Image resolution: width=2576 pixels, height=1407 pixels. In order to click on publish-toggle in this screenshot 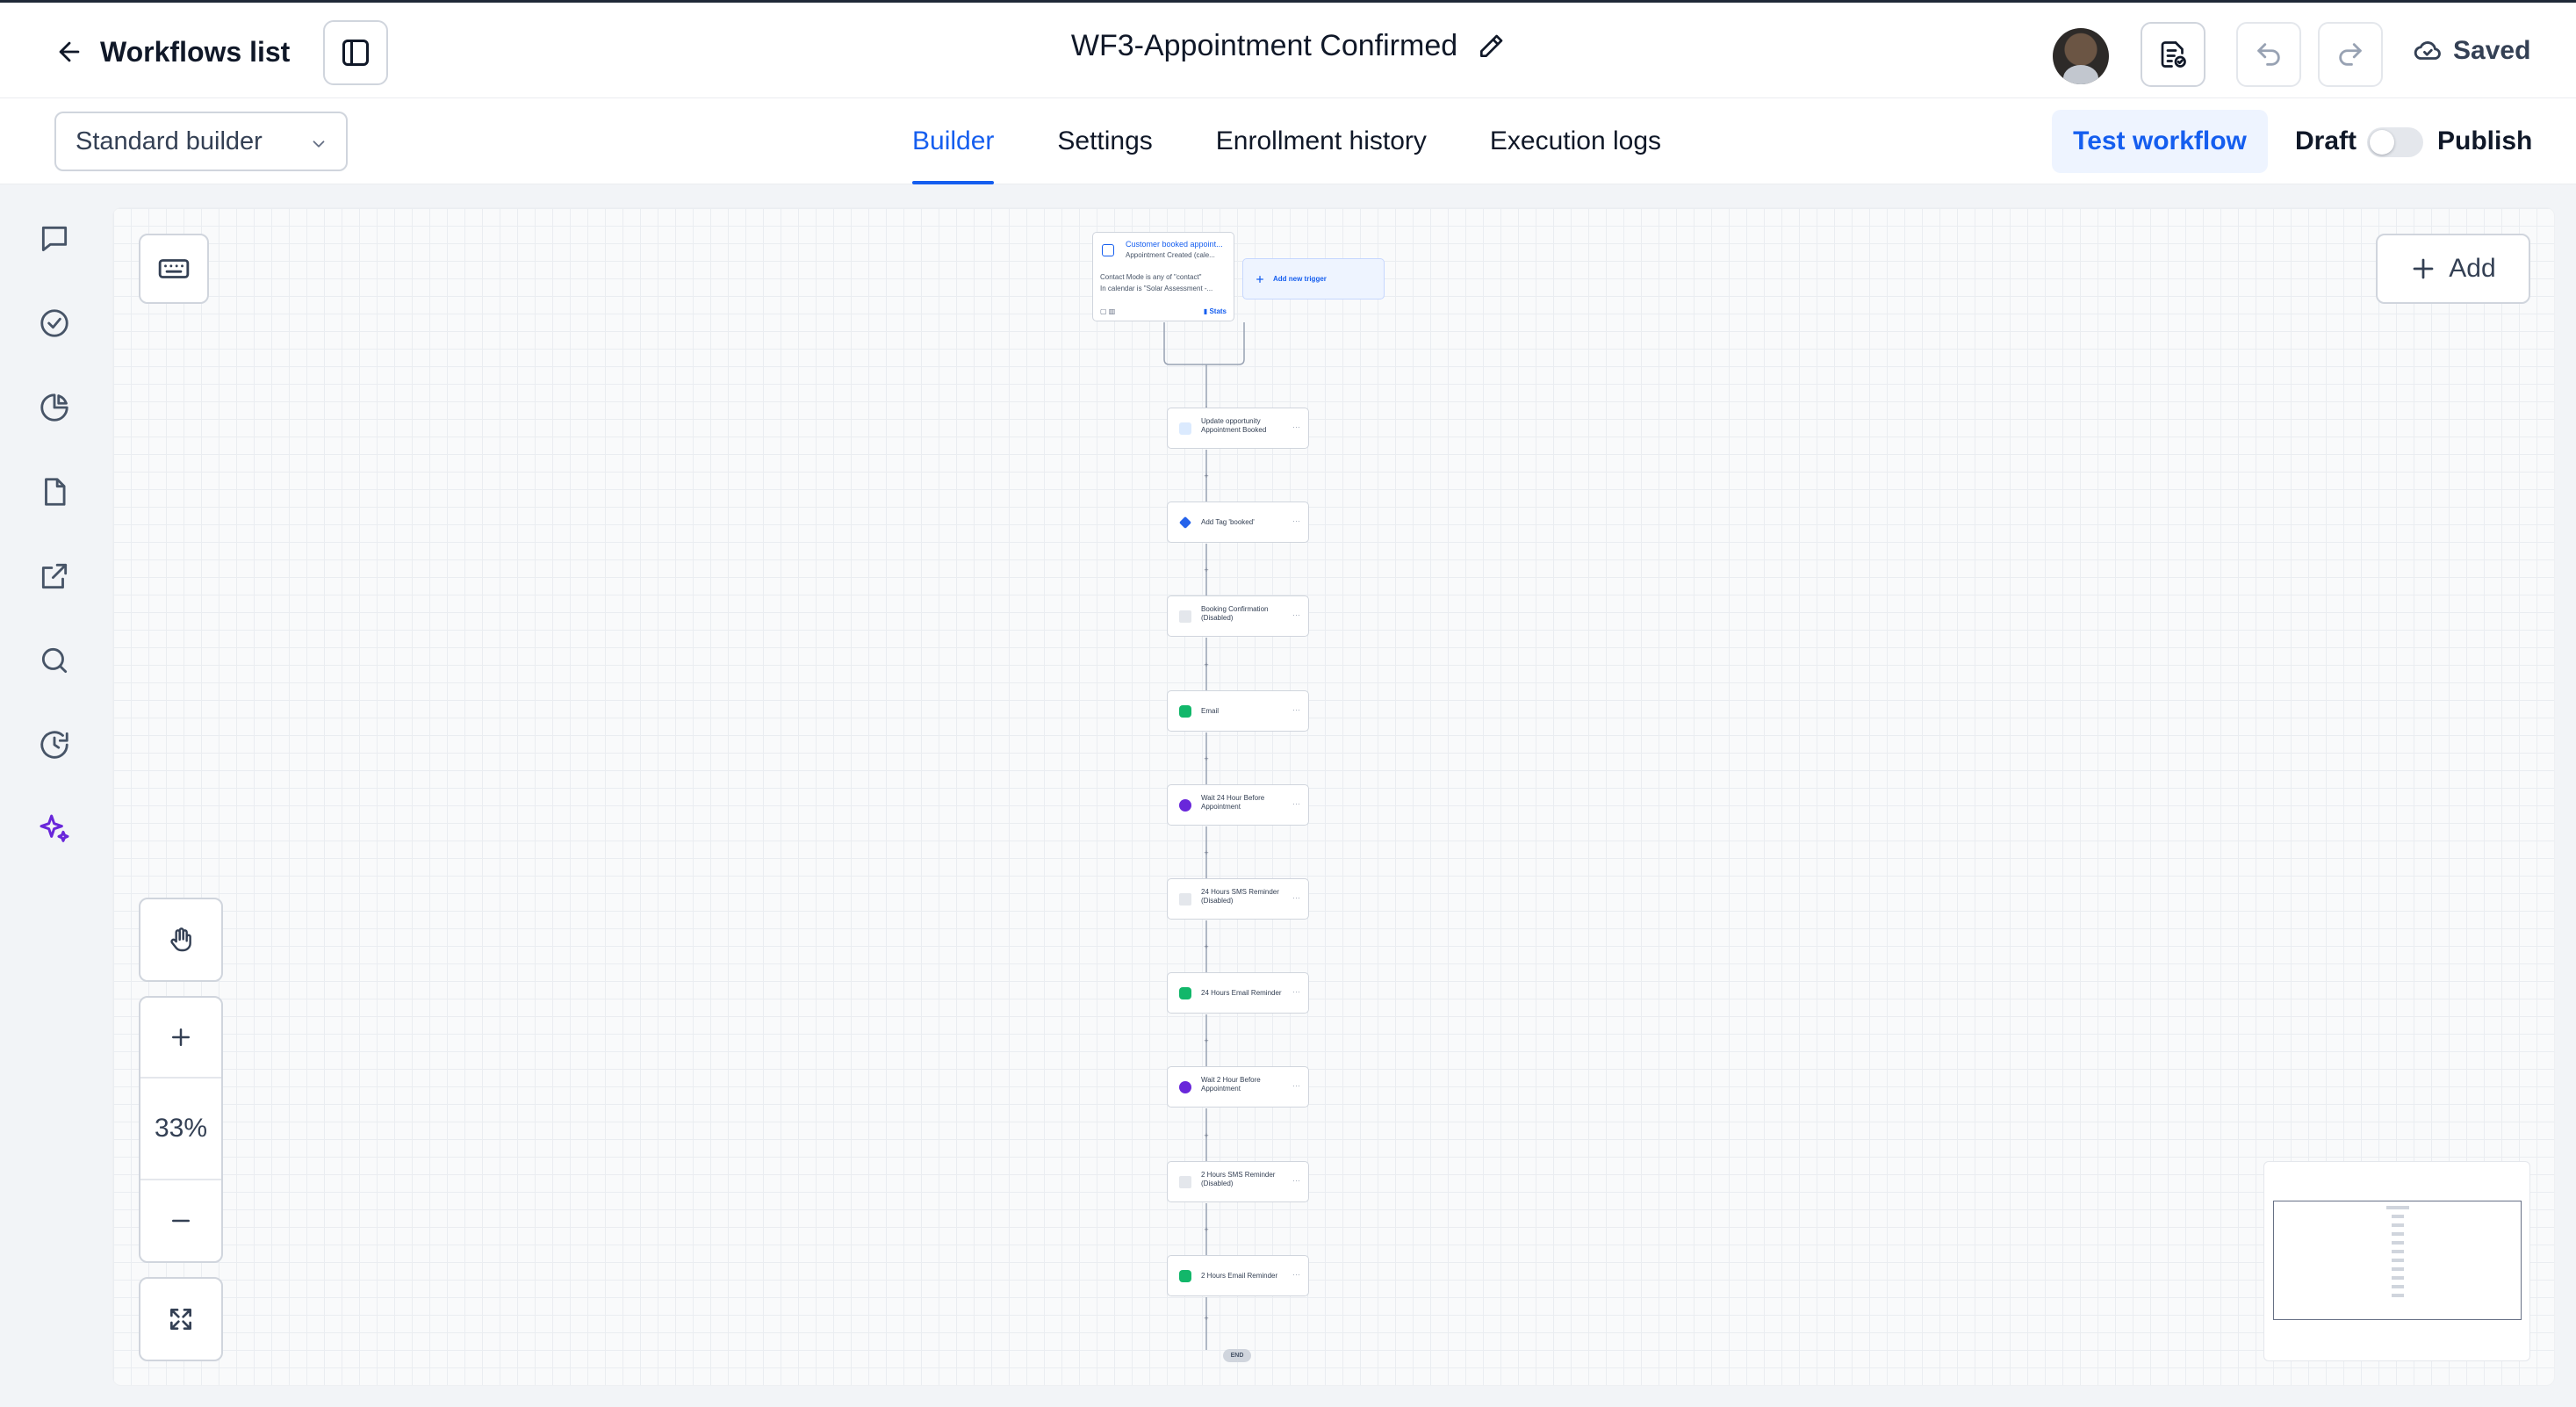, I will do `click(2395, 142)`.